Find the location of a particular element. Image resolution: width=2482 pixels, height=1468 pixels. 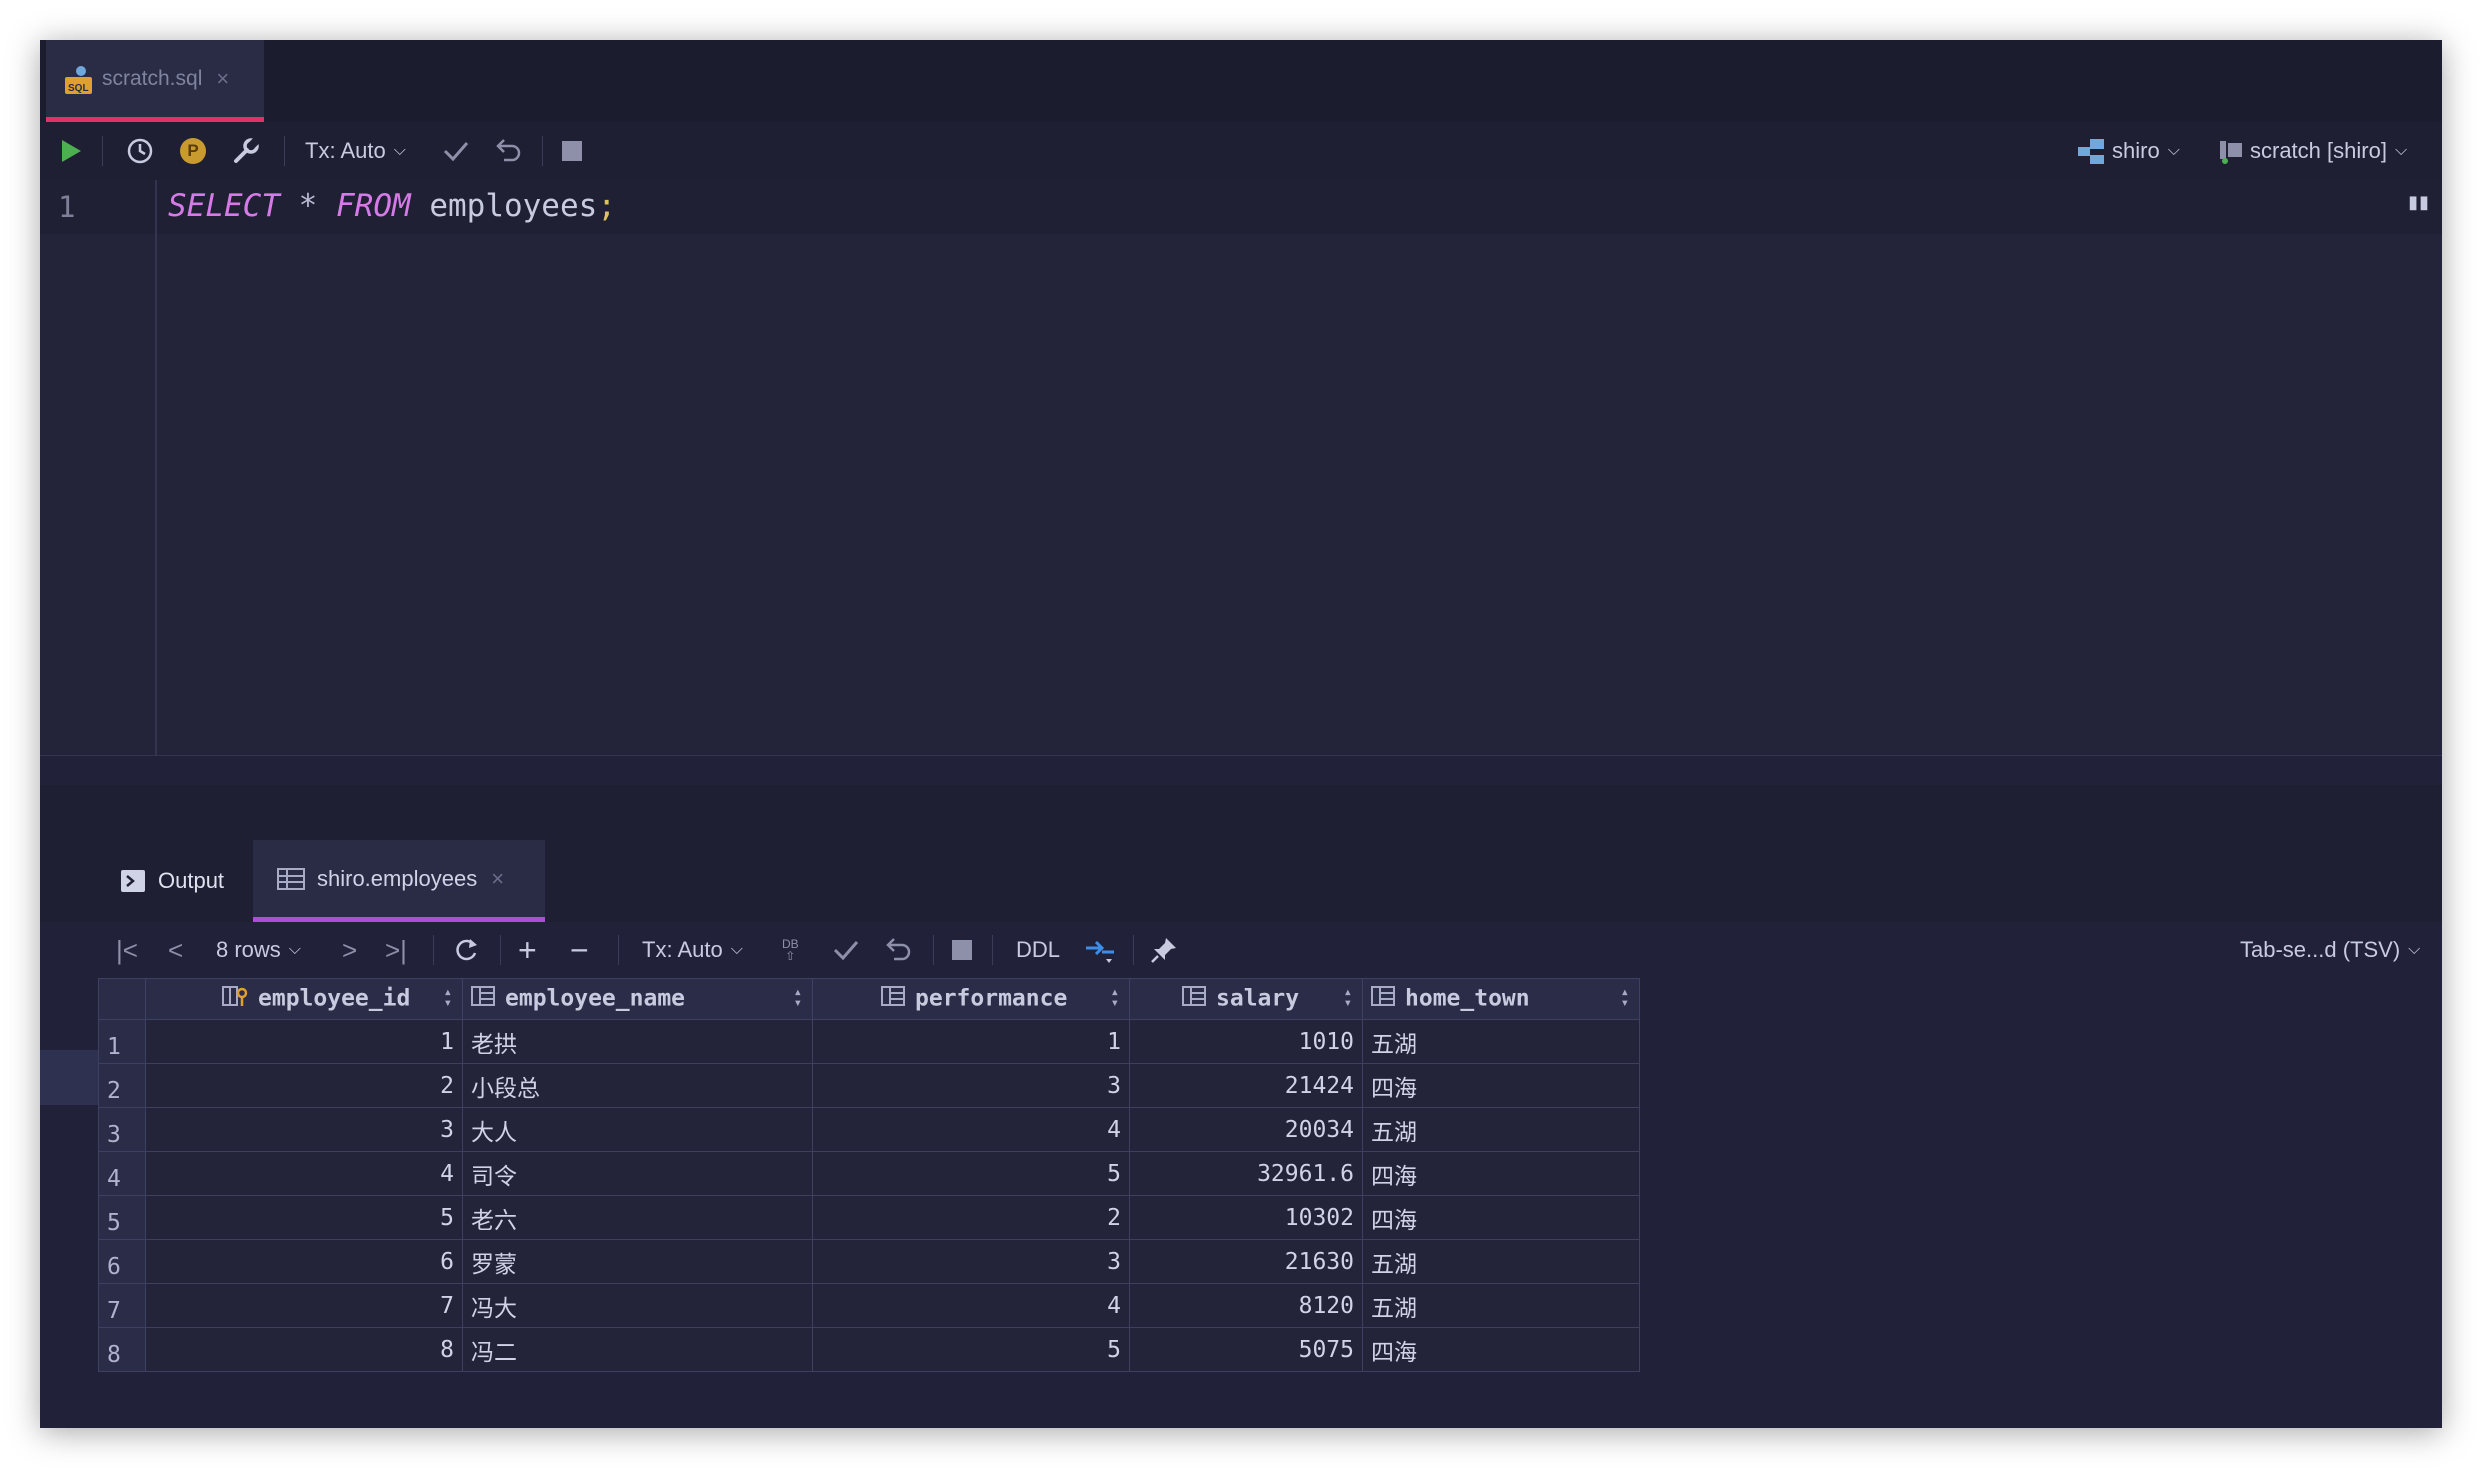

table-cell: 20034 is located at coordinates (1246, 1129).